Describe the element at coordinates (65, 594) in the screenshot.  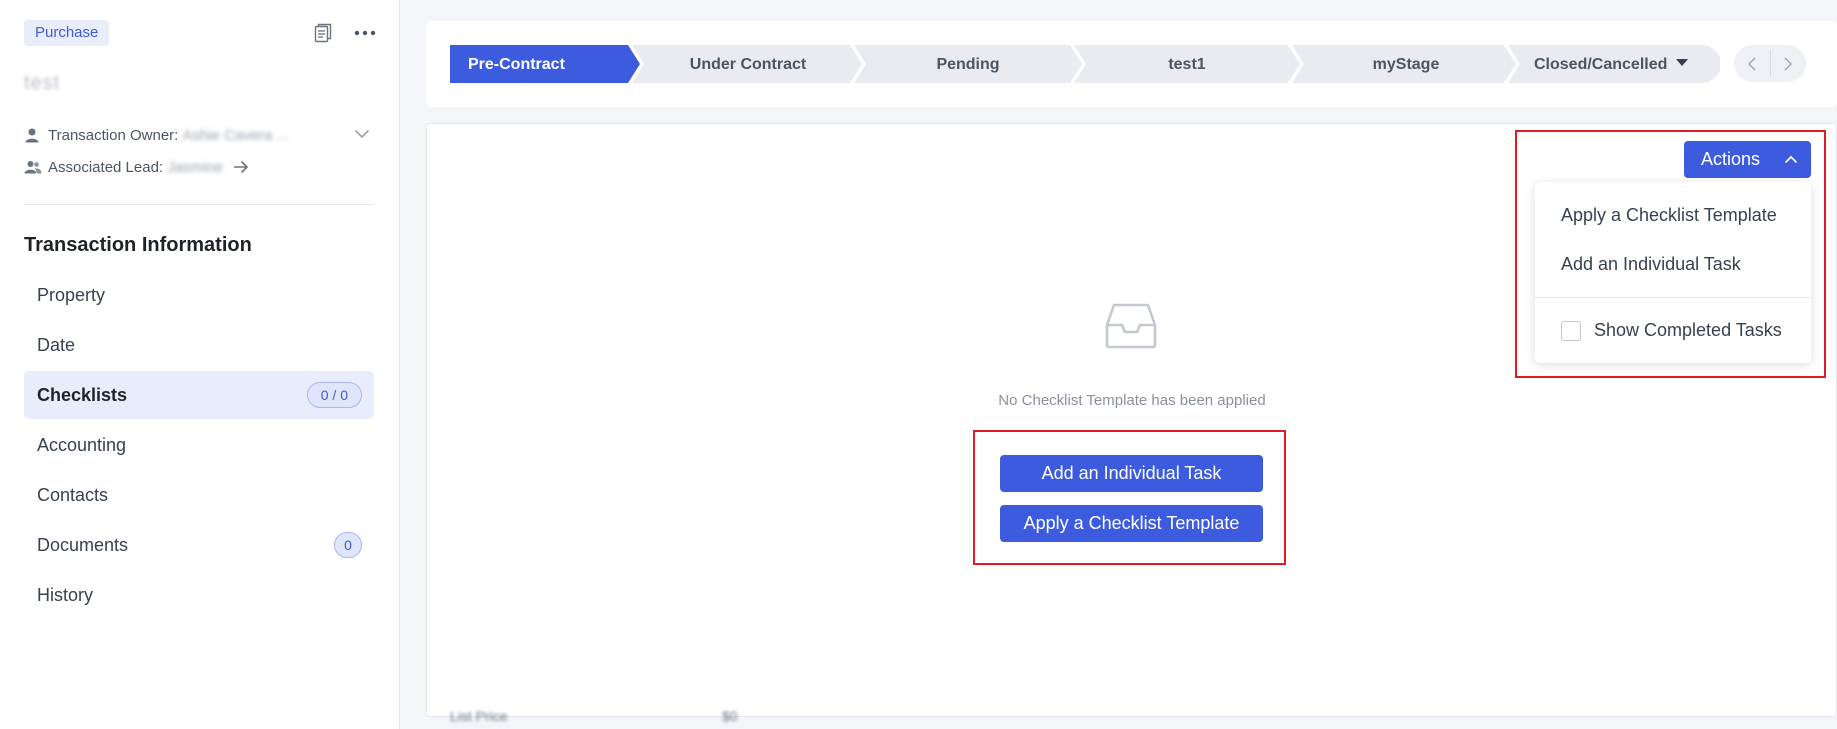
I see `sidebar-item-label: History` at that location.